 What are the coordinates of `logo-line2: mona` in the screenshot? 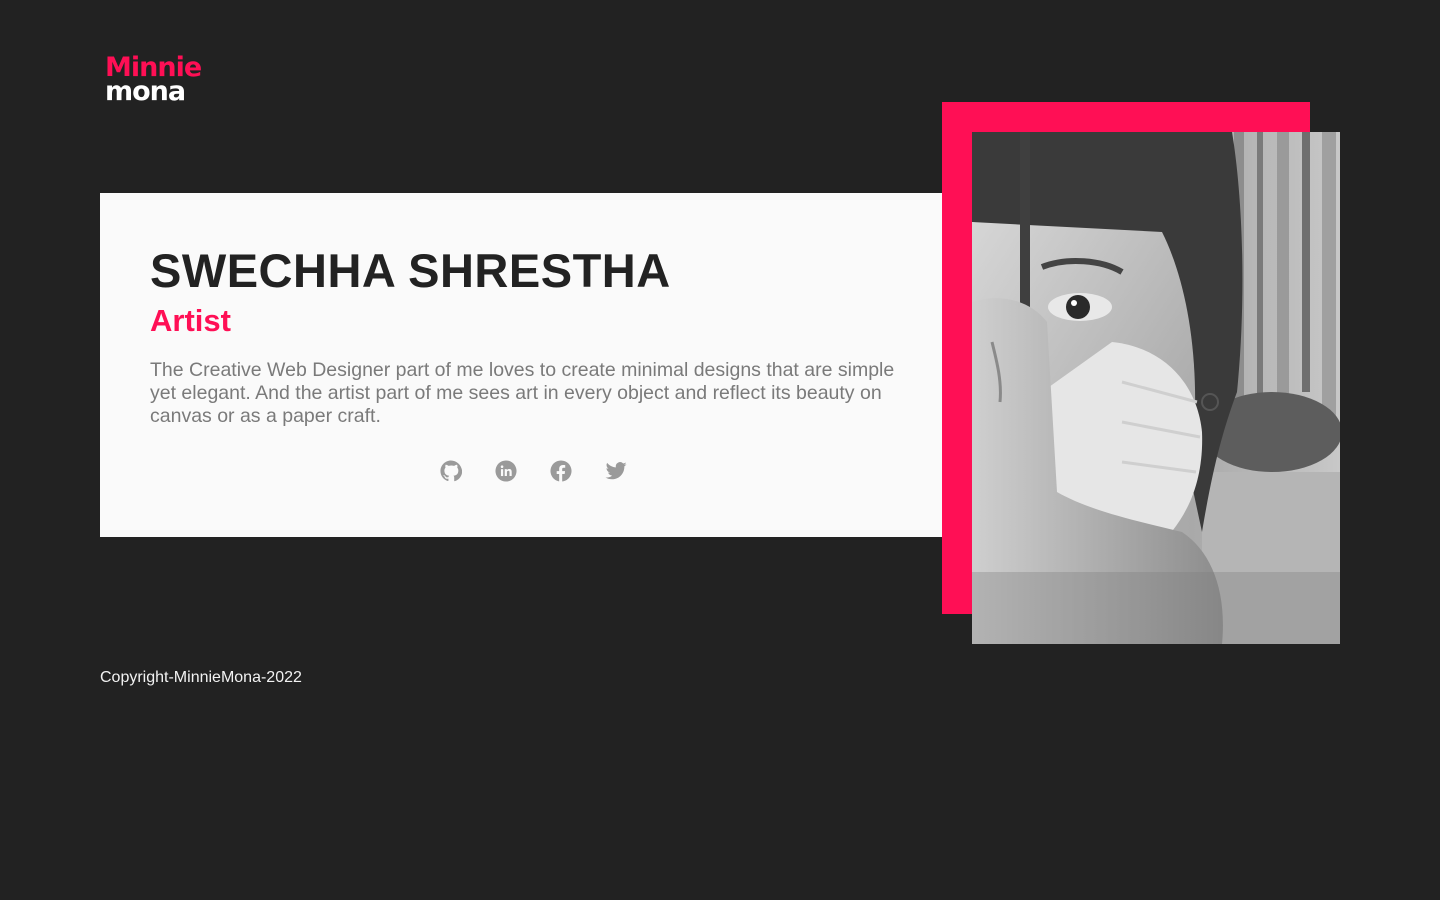 It's located at (145, 90).